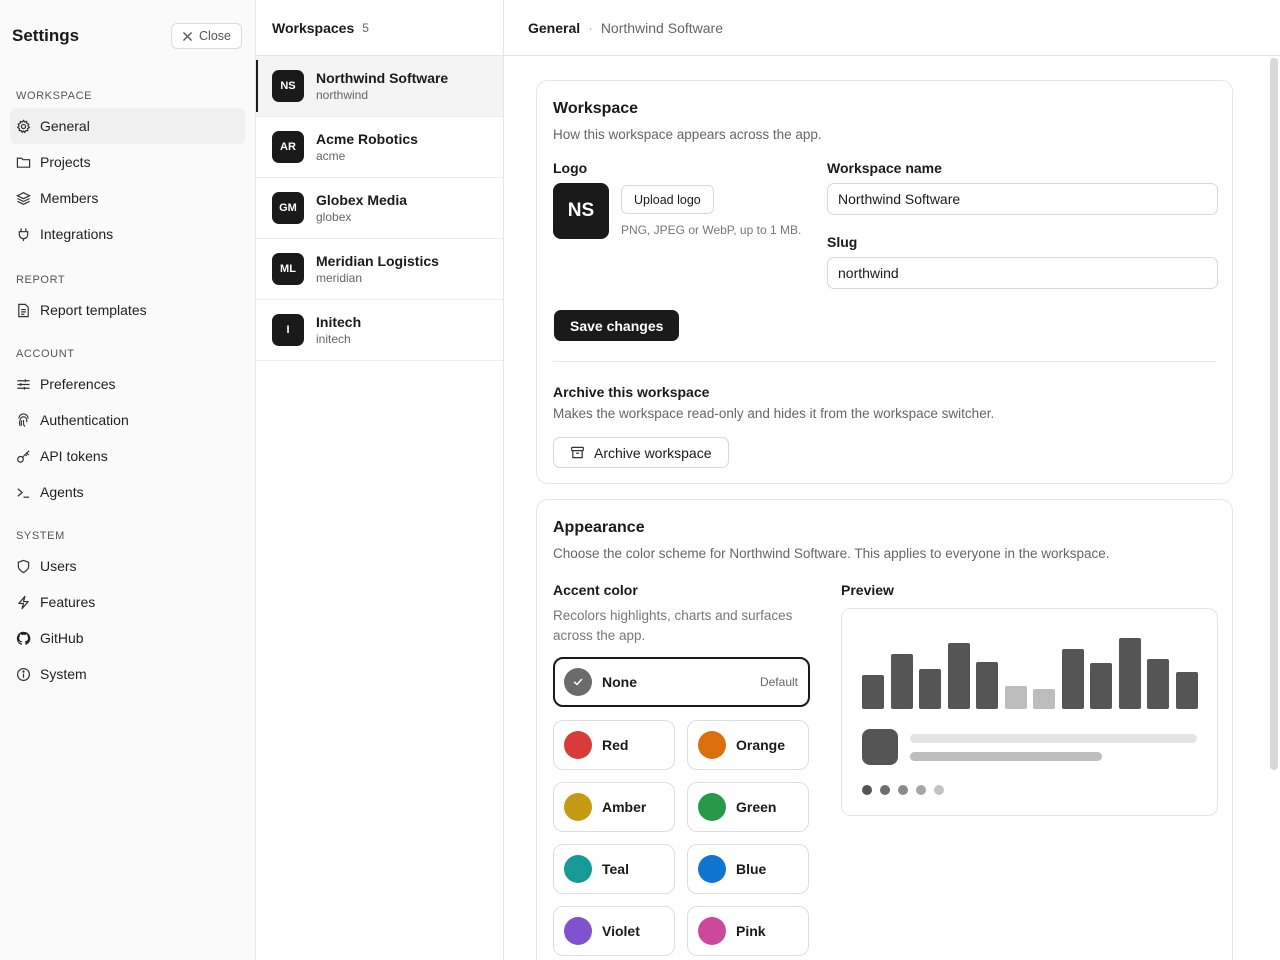 The image size is (1280, 960). I want to click on sidebar-item-preferences: Preferences, so click(127, 384).